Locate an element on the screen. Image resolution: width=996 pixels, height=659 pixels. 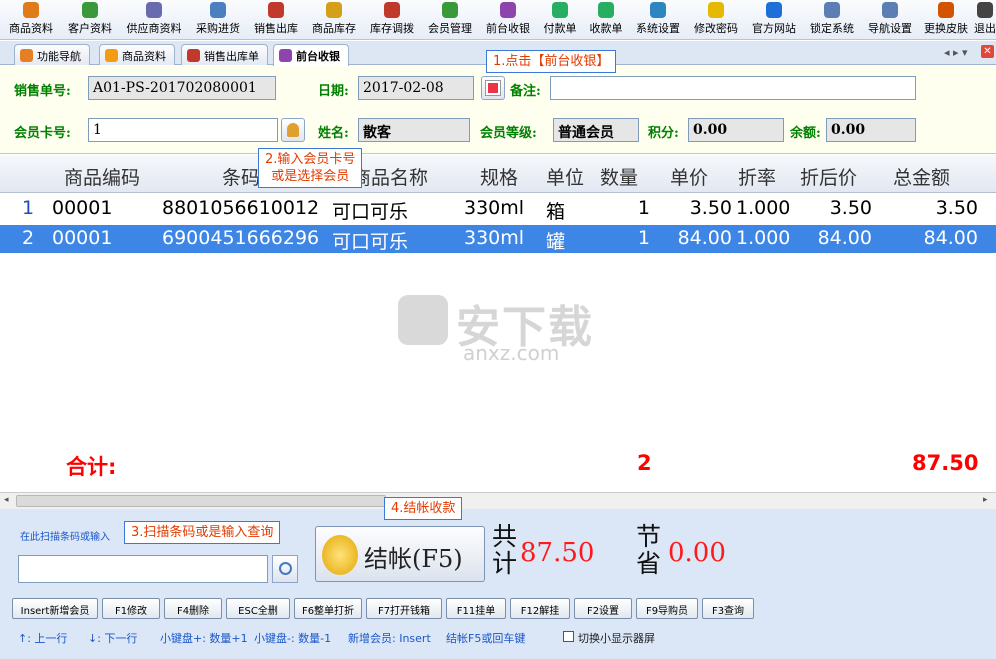
toolbar-exit-button: 退出 is located at coordinates (985, 20).